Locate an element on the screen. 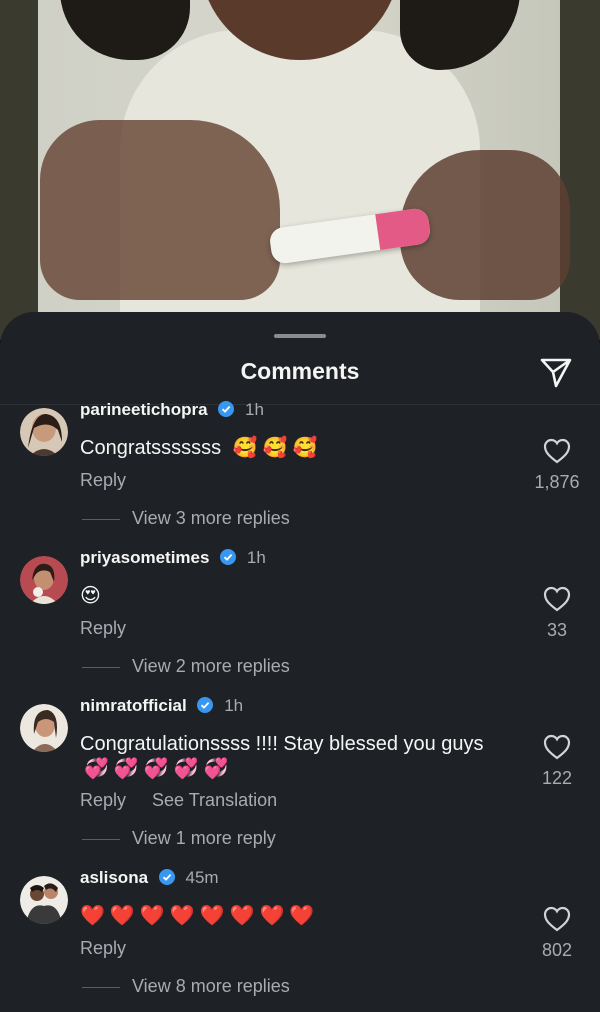 This screenshot has height=1012, width=600. username: aslisona is located at coordinates (114, 877).